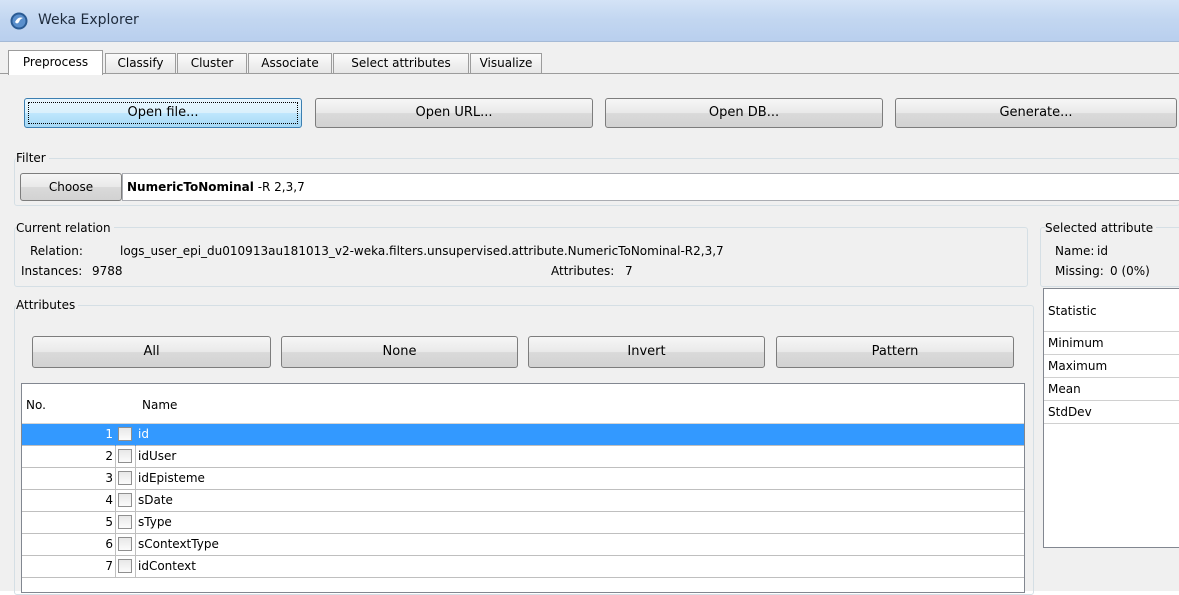 The width and height of the screenshot is (1179, 595). What do you see at coordinates (650, 187) in the screenshot?
I see `filter-field: NumericToNominal -R 2,3,7` at bounding box center [650, 187].